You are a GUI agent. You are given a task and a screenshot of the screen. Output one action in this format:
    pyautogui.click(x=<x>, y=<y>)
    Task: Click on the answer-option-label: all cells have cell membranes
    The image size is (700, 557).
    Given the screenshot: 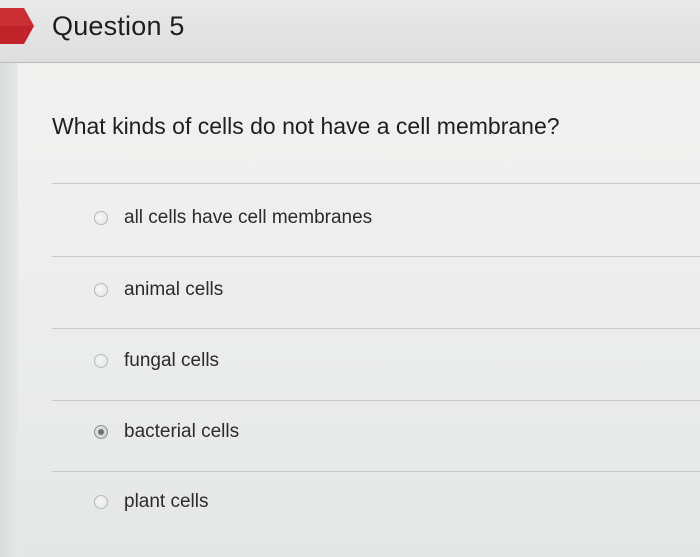 What is the action you would take?
    pyautogui.click(x=248, y=217)
    